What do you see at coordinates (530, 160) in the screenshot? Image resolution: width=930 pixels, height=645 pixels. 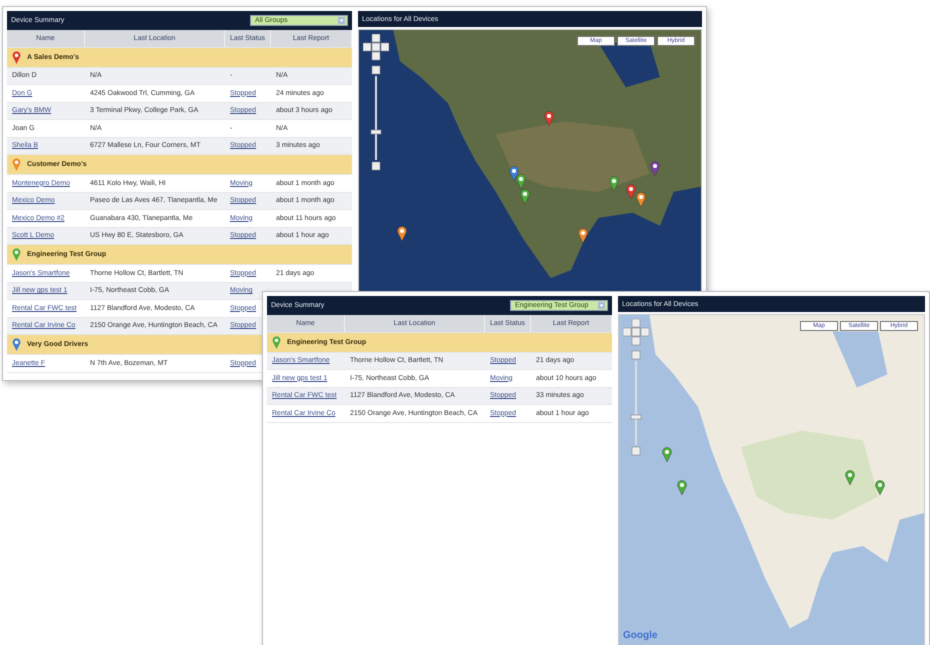 I see `map-drawing` at bounding box center [530, 160].